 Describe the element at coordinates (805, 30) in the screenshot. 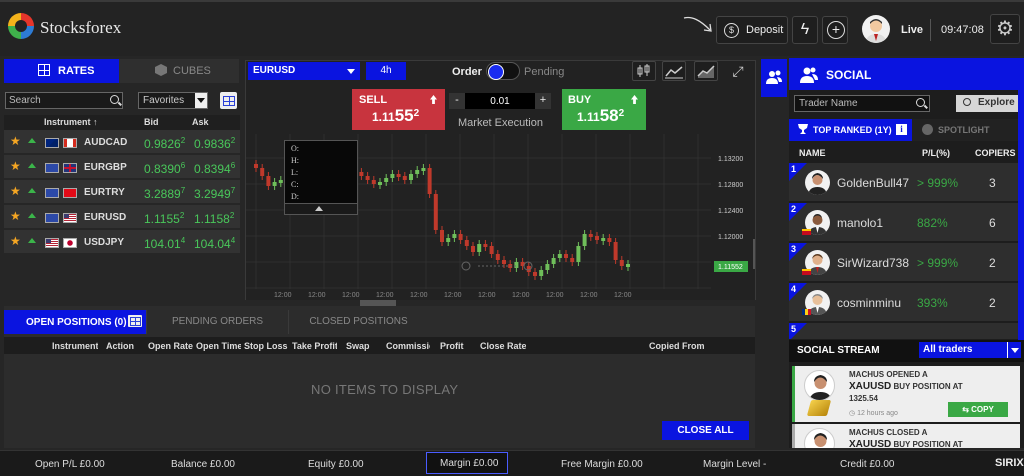

I see `lightning-button: ϟ` at that location.